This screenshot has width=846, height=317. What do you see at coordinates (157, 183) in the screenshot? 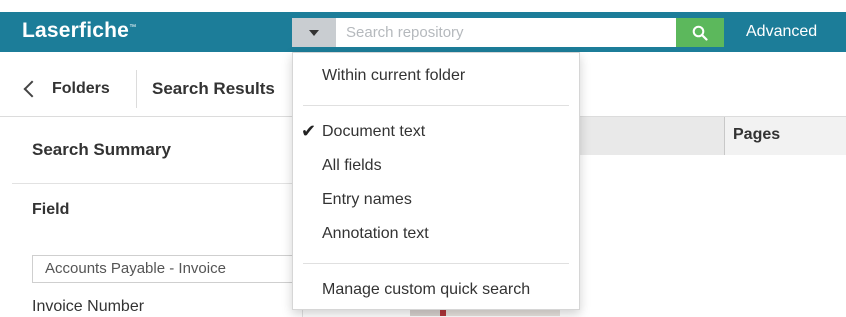
I see `summary-divider` at bounding box center [157, 183].